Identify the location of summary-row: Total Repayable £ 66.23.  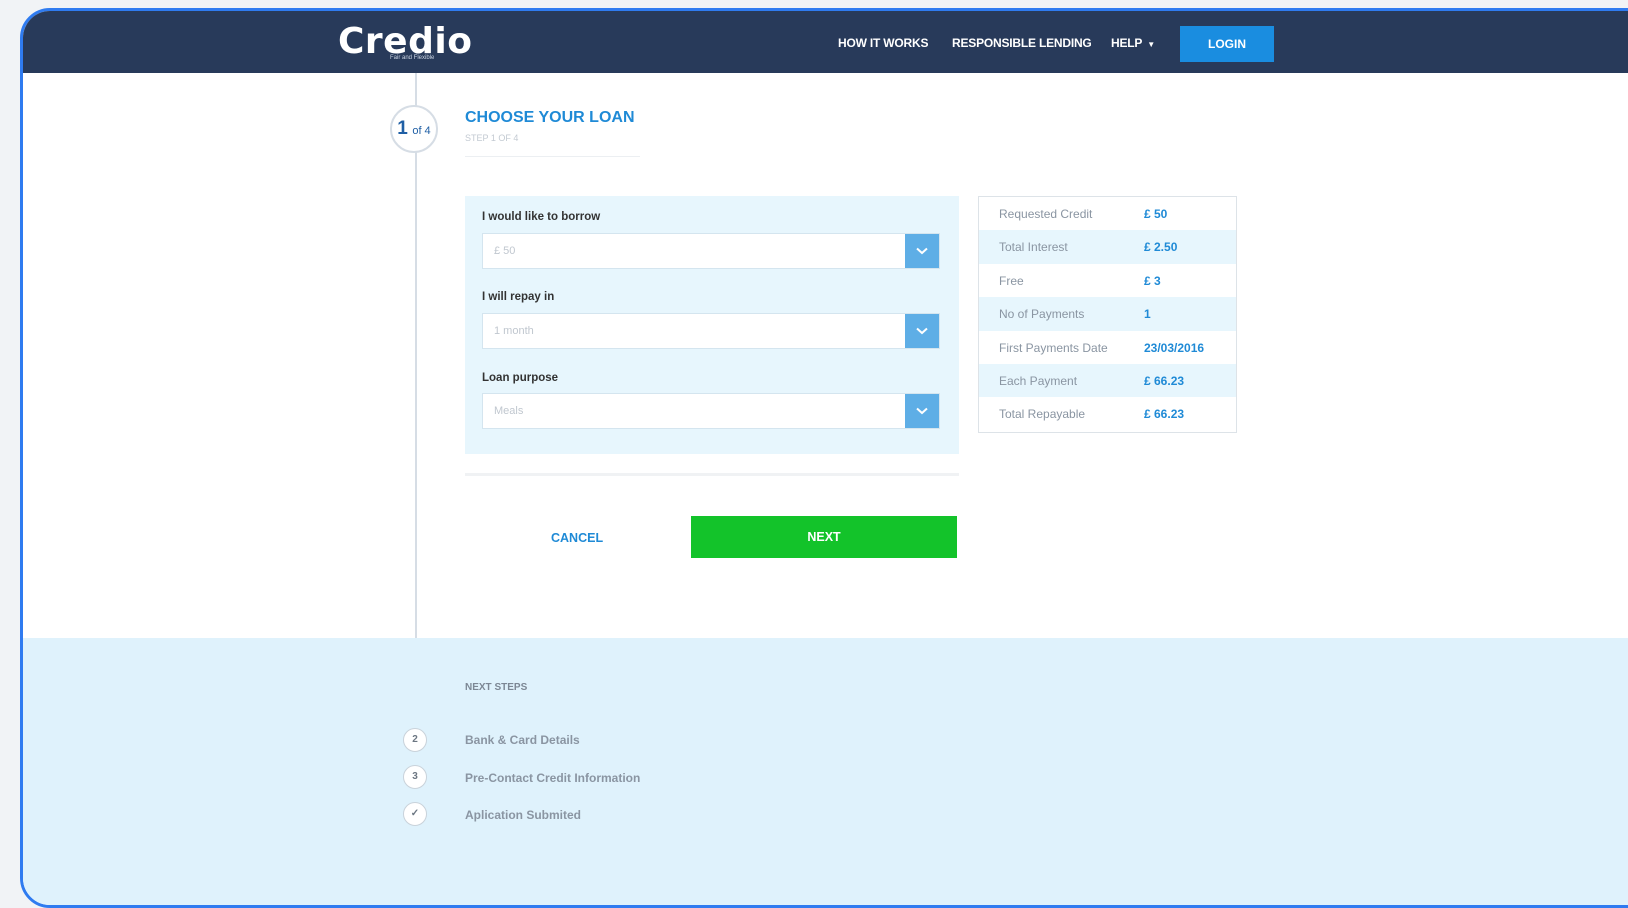
(1107, 413).